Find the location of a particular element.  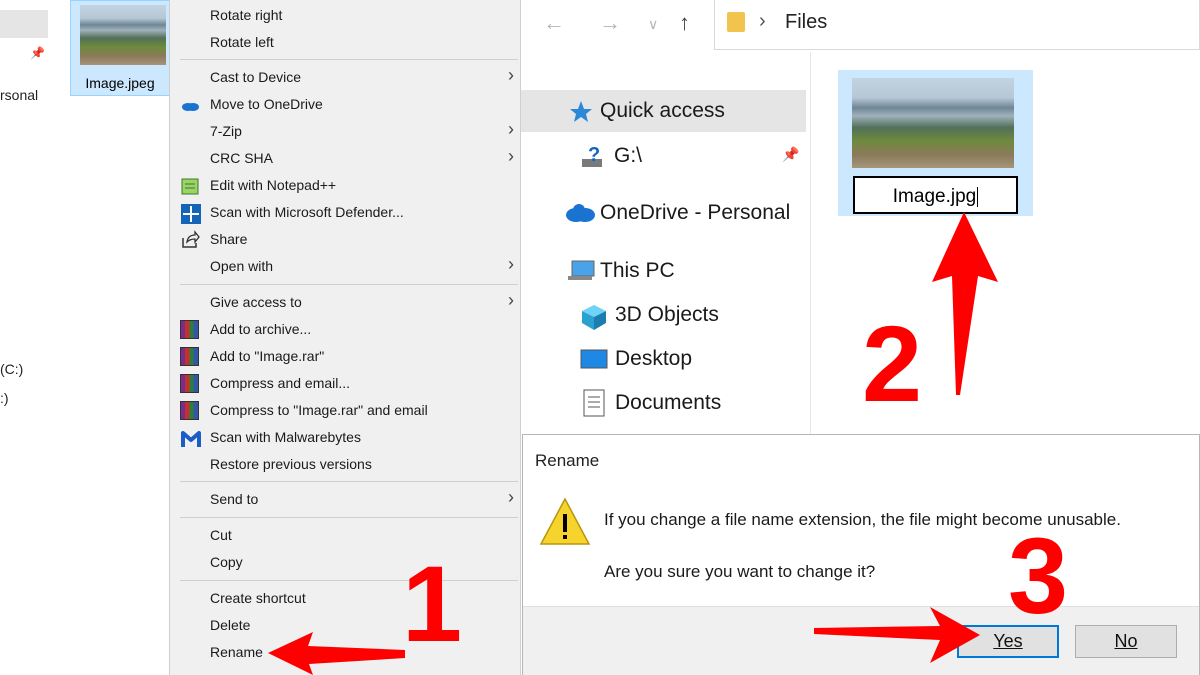

arrow-to-rename-box is located at coordinates (965, 303).